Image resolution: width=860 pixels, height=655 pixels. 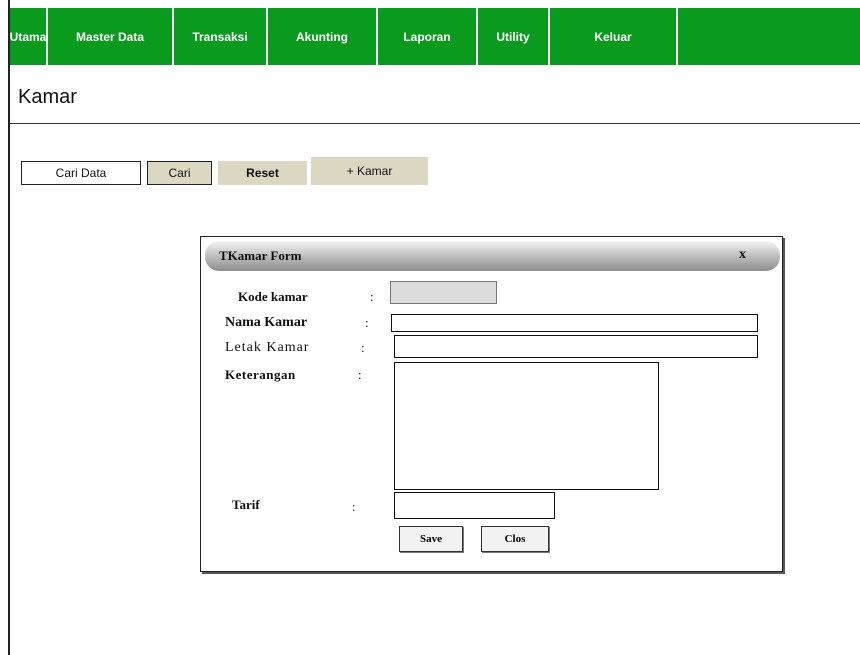 I want to click on search-button: Cari, so click(x=179, y=173).